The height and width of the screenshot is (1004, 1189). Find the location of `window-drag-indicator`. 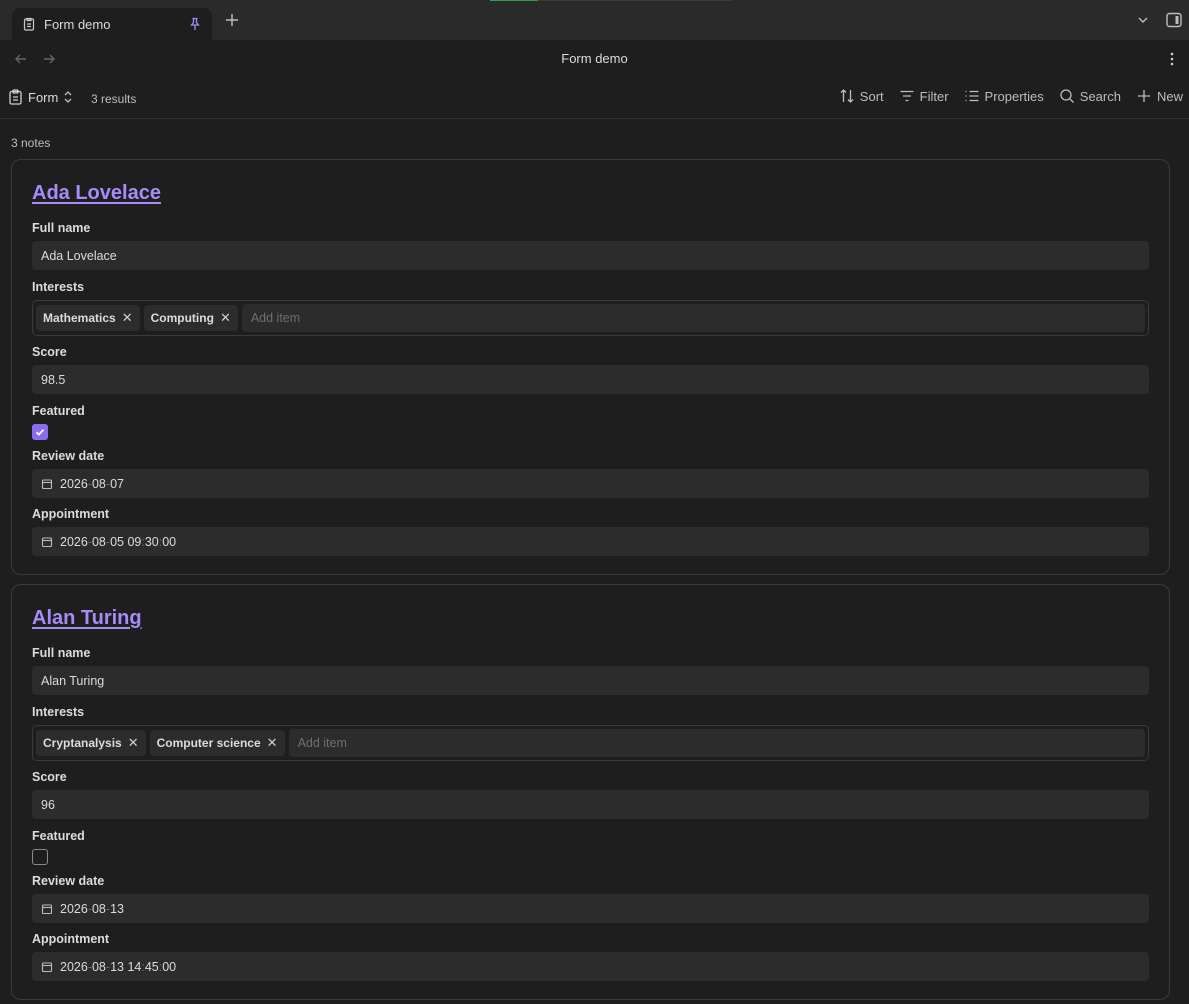

window-drag-indicator is located at coordinates (611, 0).